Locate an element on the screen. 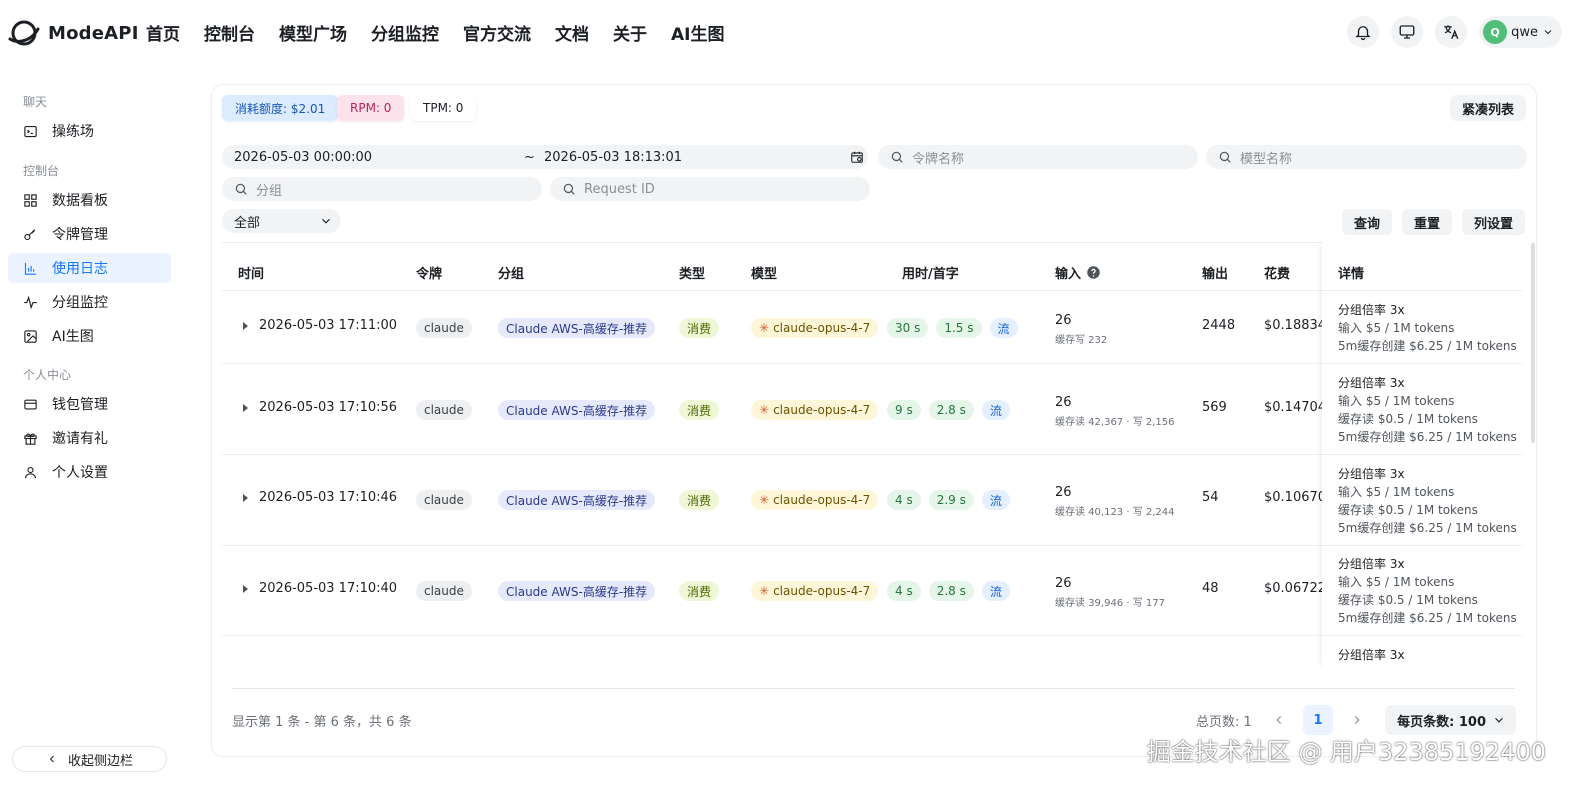 The width and height of the screenshot is (1576, 786). sidebar-item-wallet: 钱包管理 is located at coordinates (89, 404).